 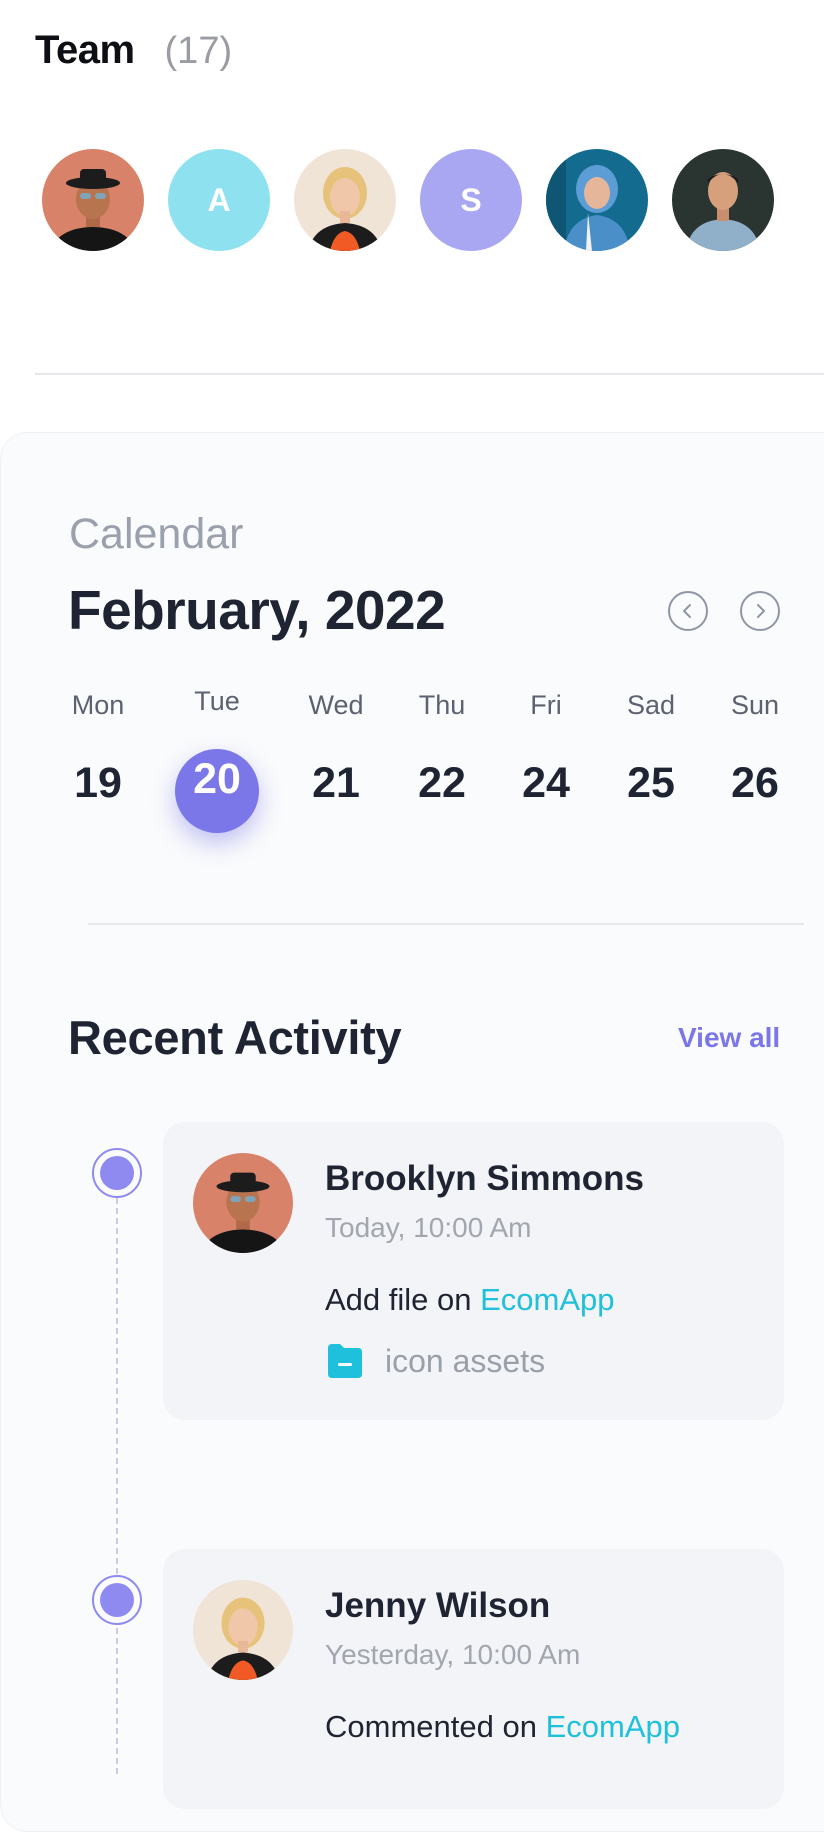 I want to click on team-title: Team, so click(x=85, y=50).